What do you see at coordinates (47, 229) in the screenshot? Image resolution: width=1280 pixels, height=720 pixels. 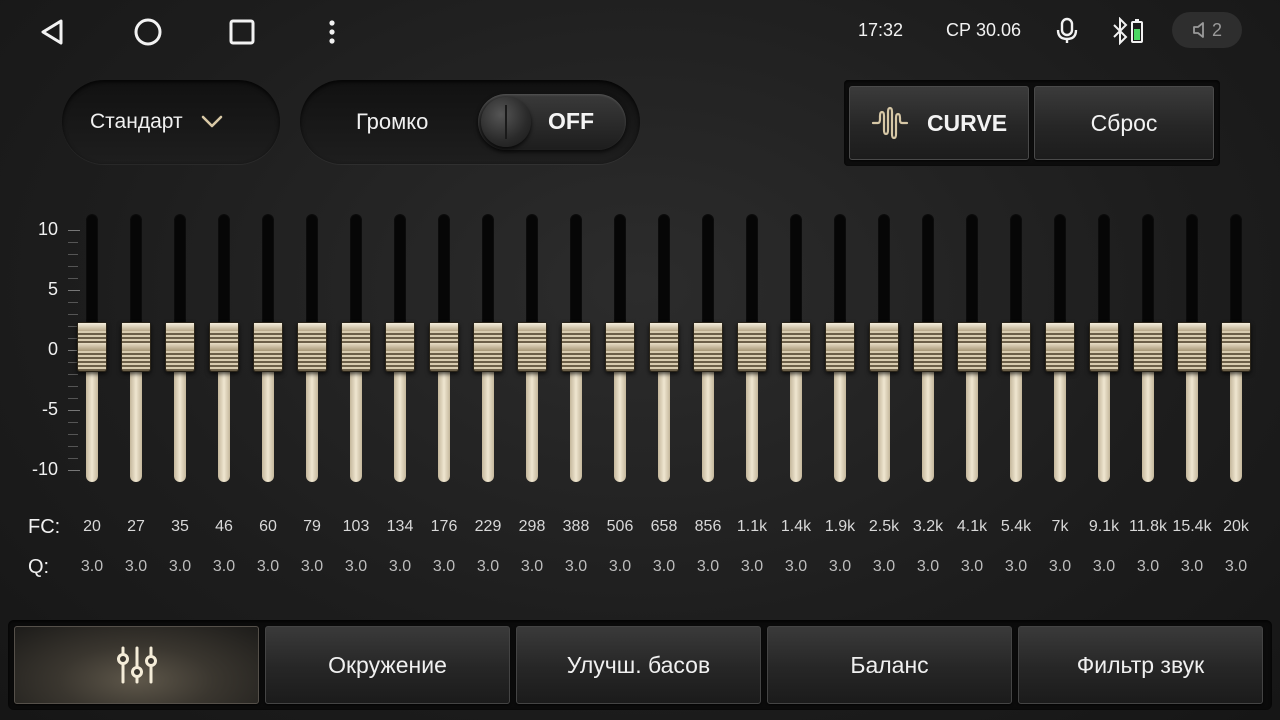 I see `scale-label-10: 10` at bounding box center [47, 229].